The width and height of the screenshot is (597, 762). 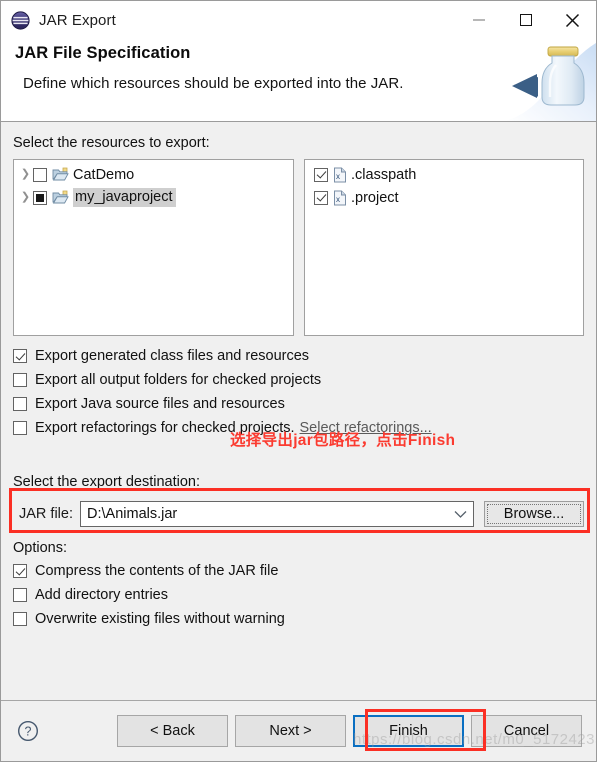 I want to click on help-question-icon: ?, so click(x=28, y=731).